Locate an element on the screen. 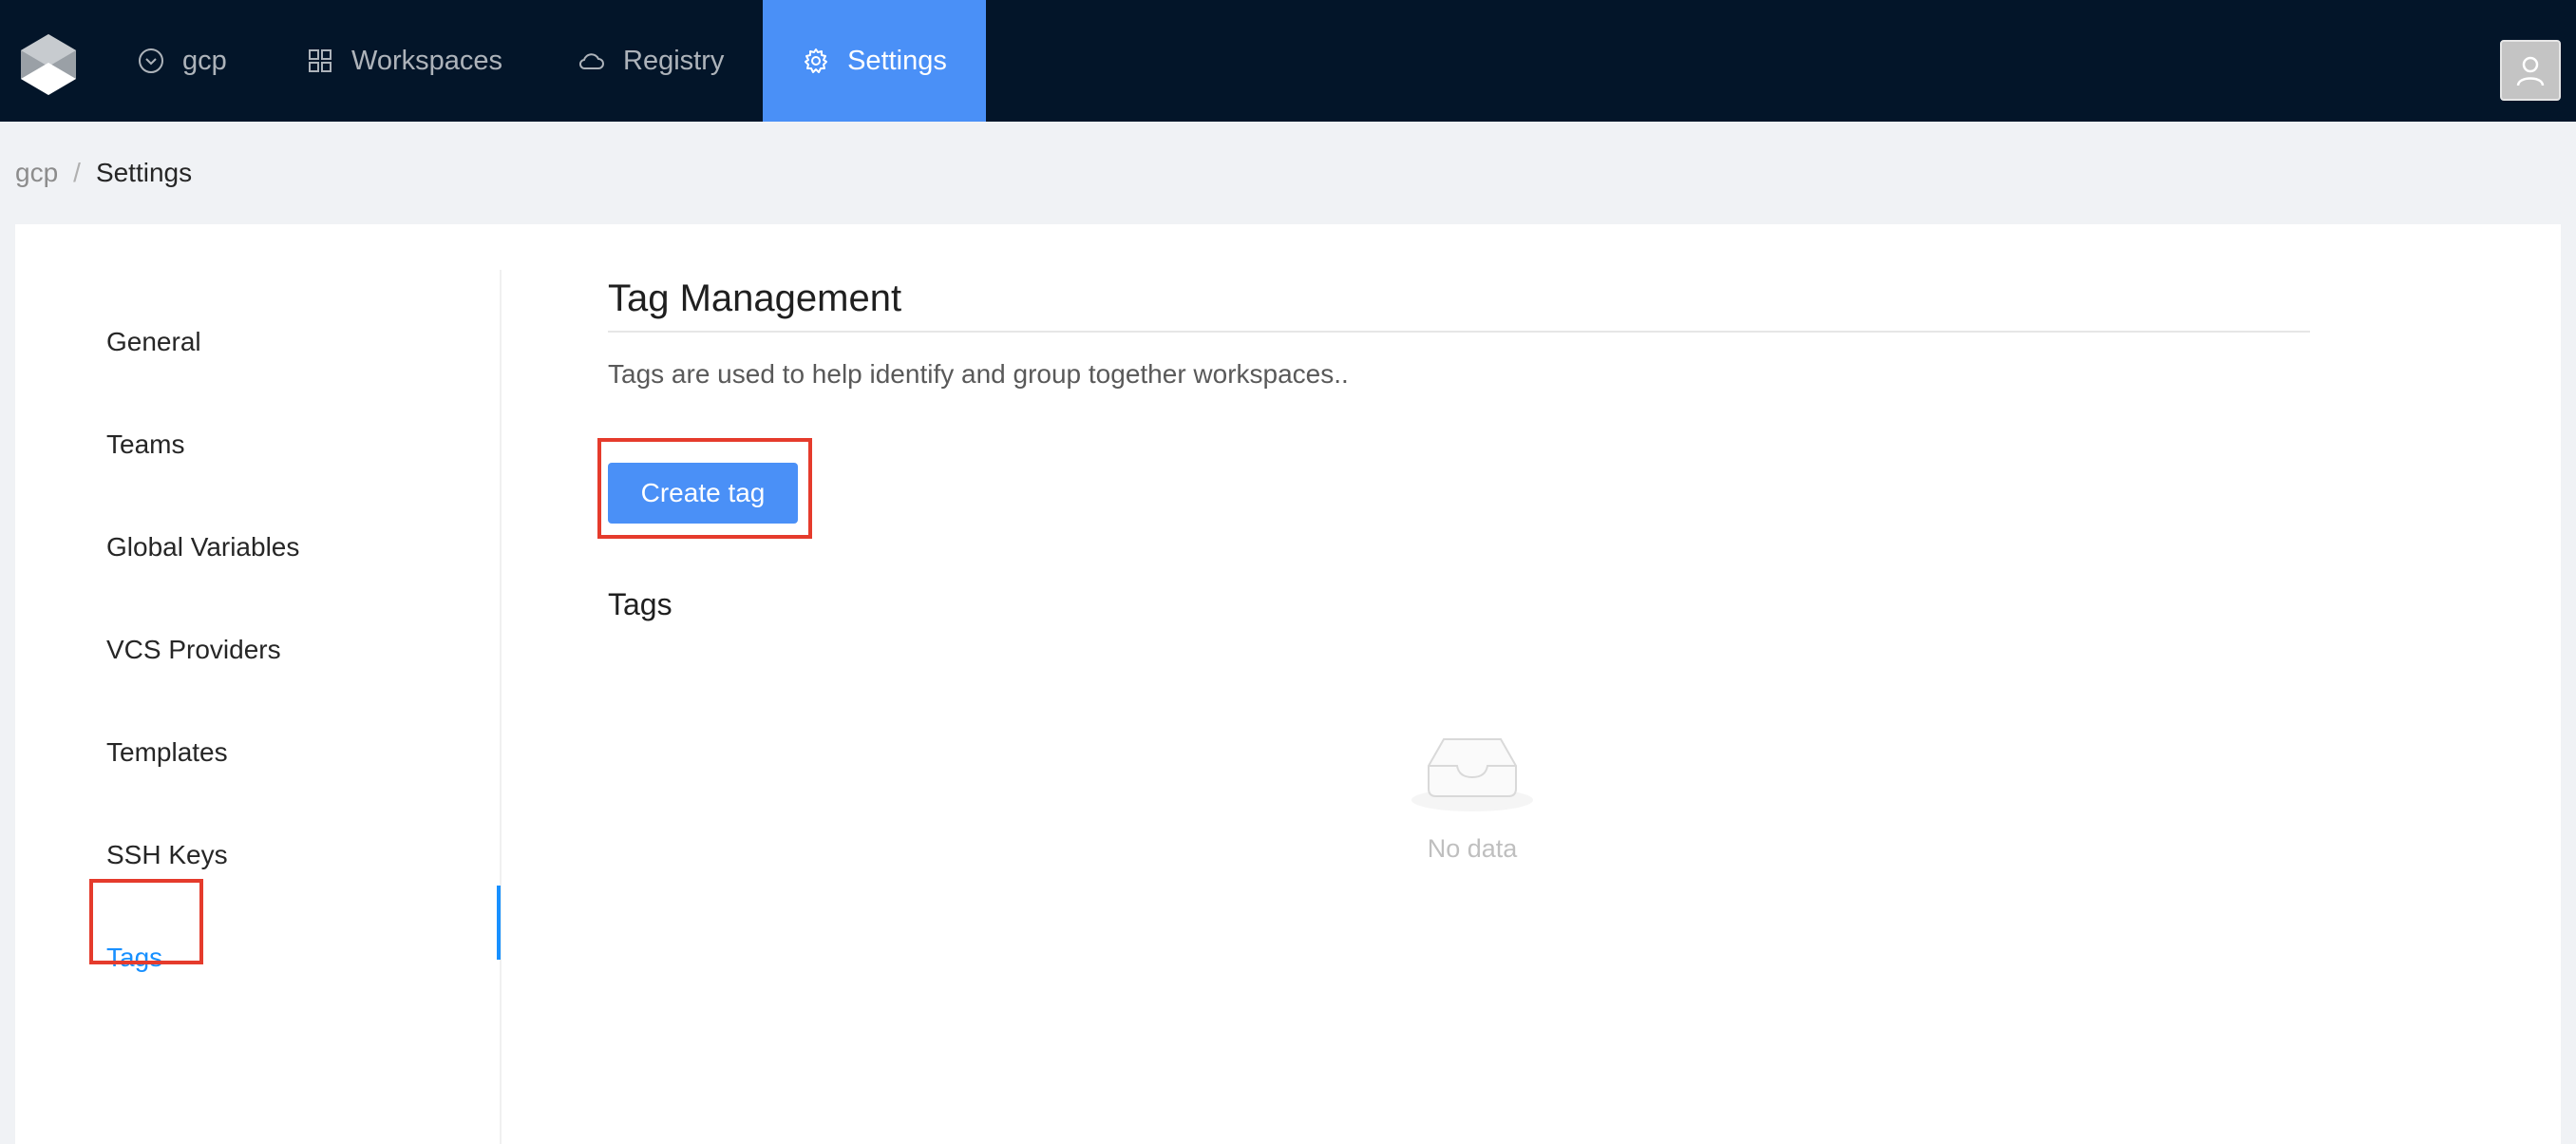  grid-icon is located at coordinates (320, 61).